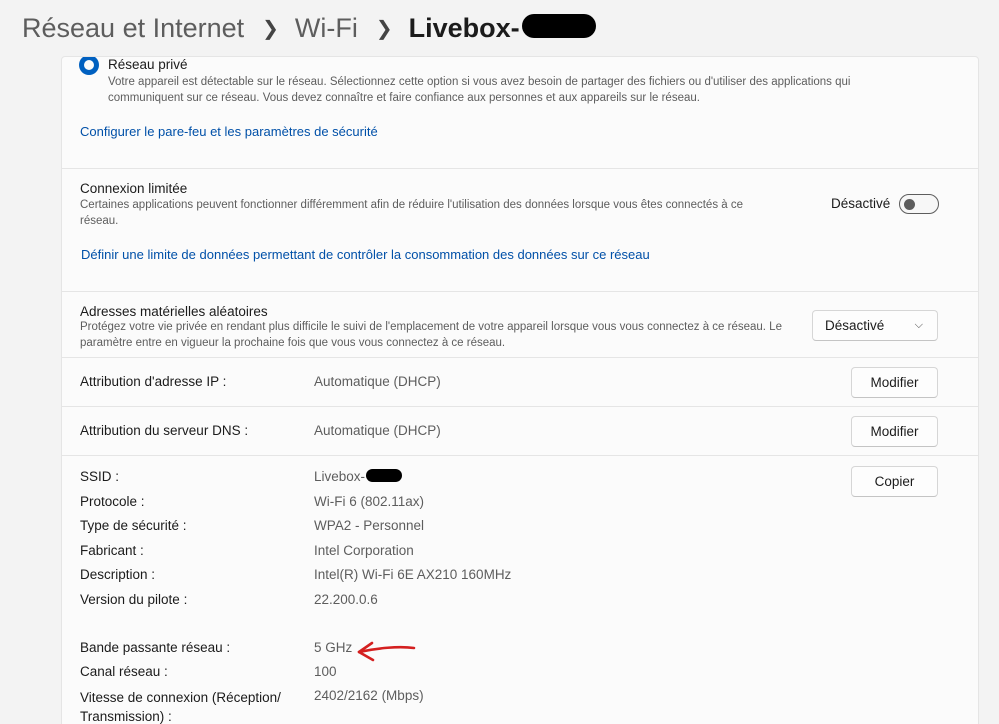 The width and height of the screenshot is (999, 724). I want to click on random-mac-selected-value: Désactivé, so click(855, 325).